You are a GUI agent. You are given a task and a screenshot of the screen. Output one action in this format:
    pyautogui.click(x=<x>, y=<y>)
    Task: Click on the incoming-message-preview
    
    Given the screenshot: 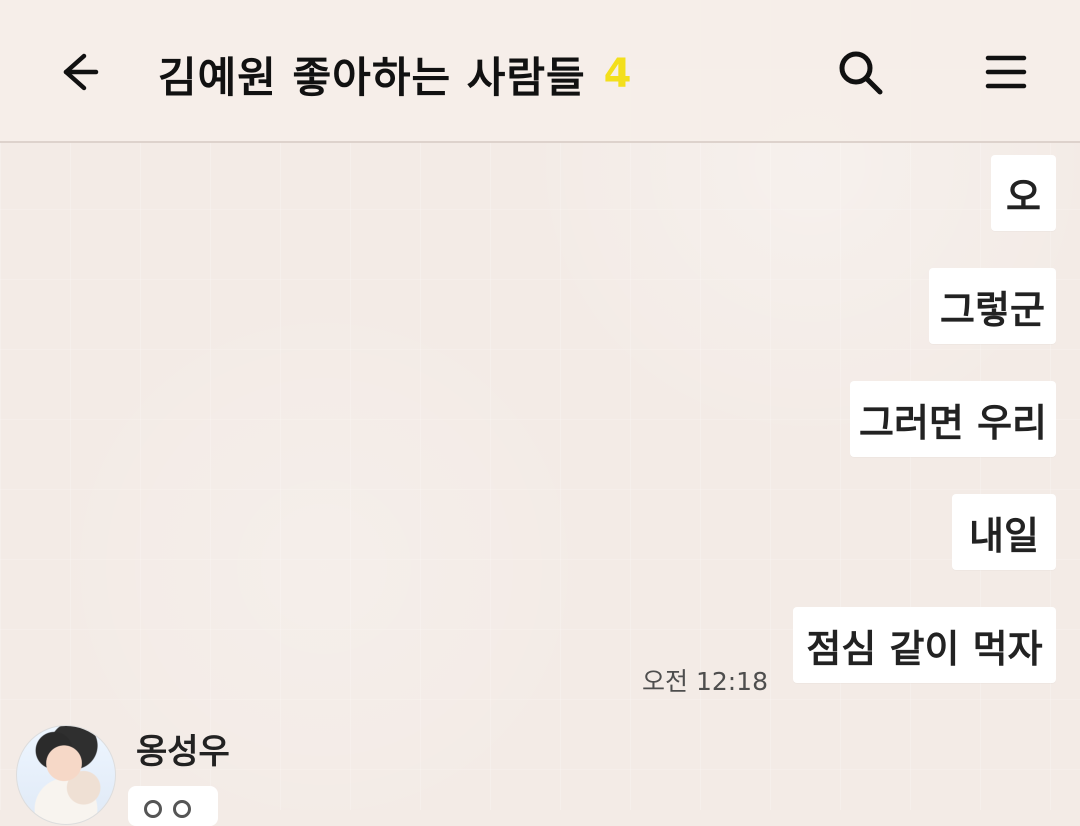 What is the action you would take?
    pyautogui.click(x=173, y=806)
    